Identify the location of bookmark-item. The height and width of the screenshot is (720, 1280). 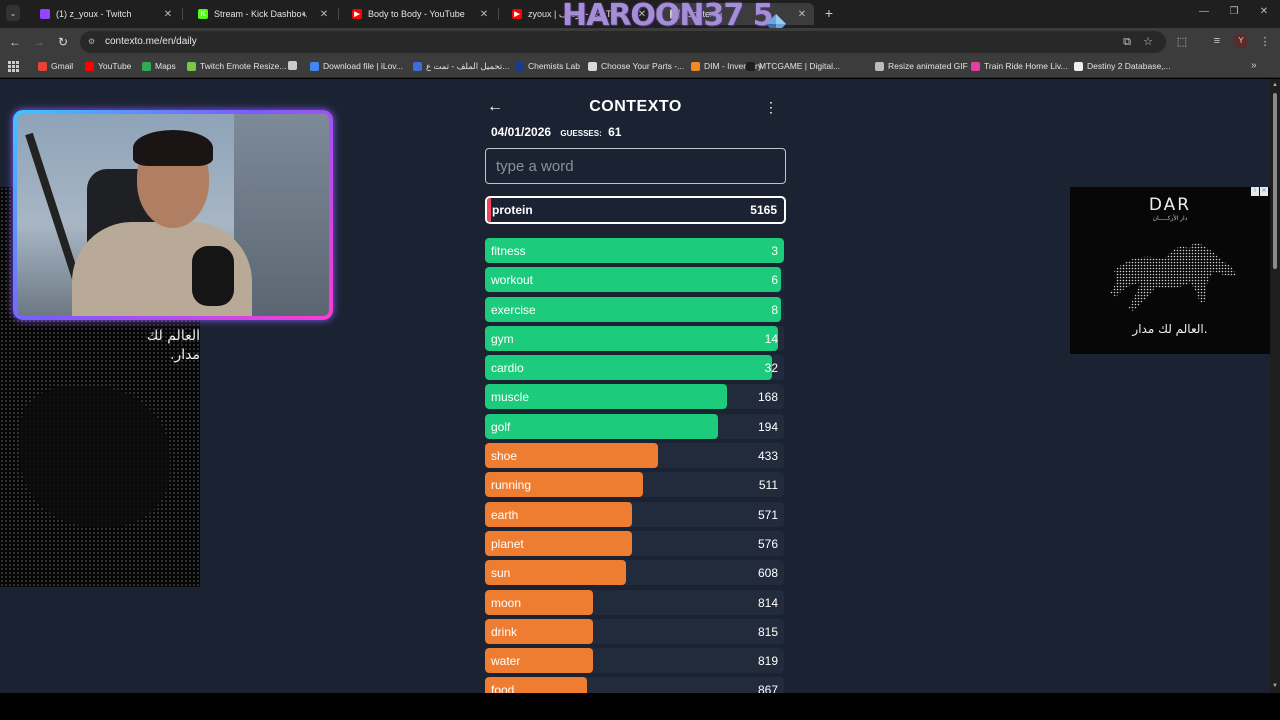
(294, 65).